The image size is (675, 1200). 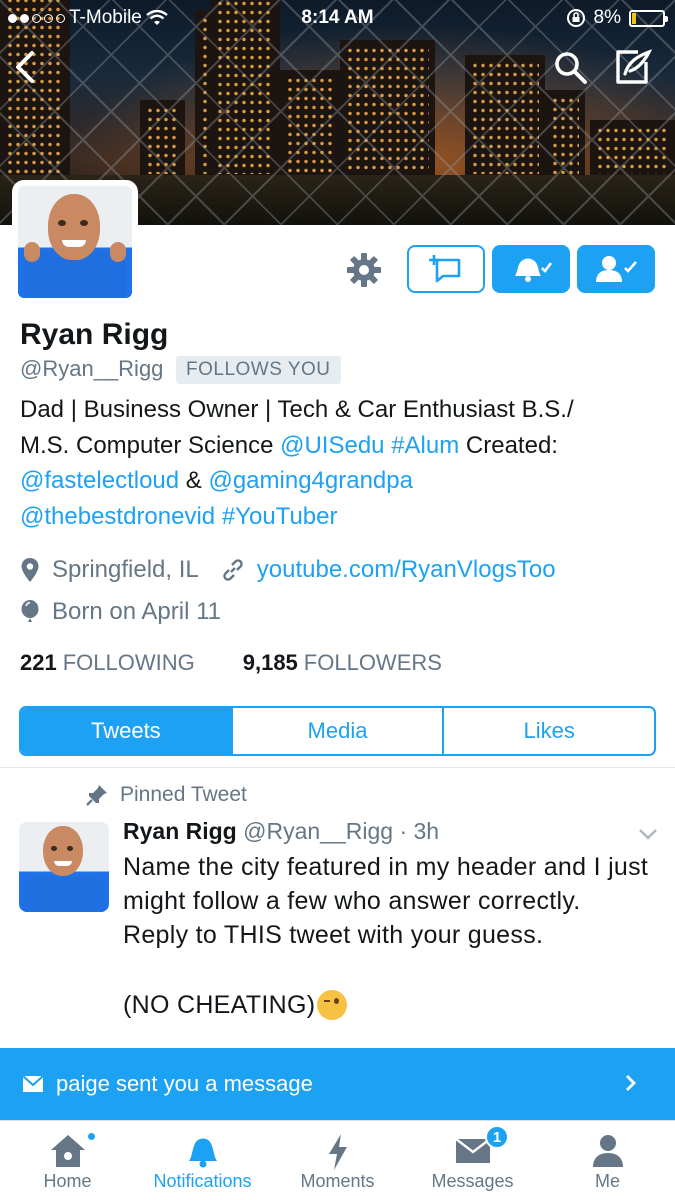 I want to click on banner-text: paige sent you a message, so click(x=184, y=1083).